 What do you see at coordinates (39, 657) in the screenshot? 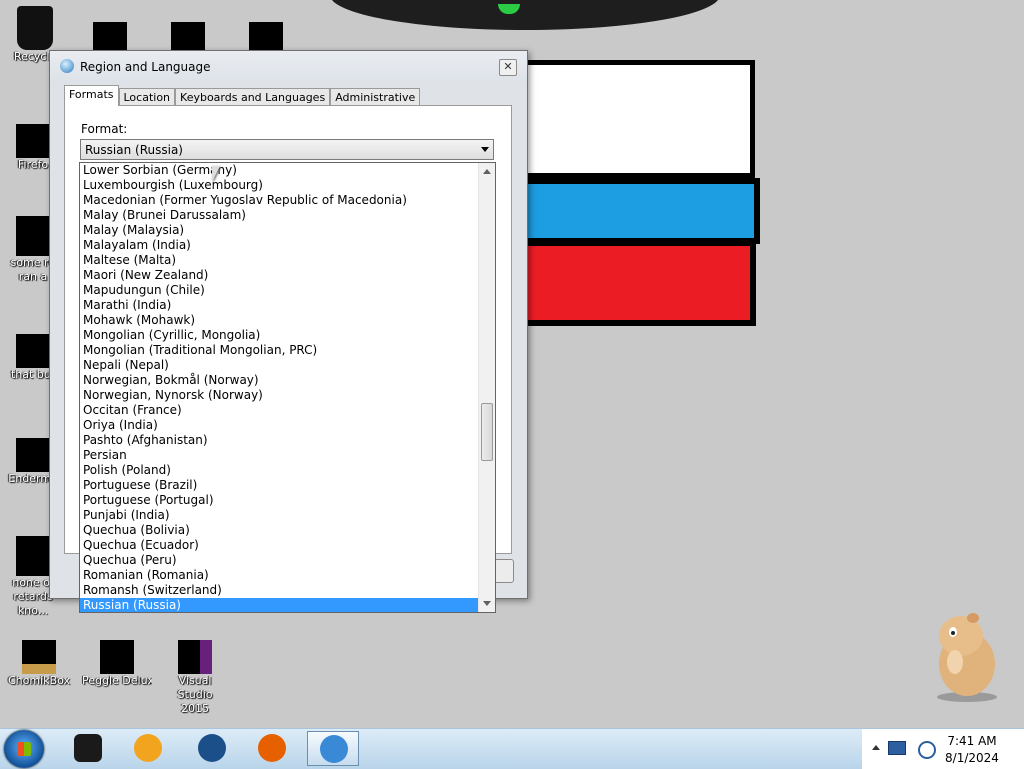
I see `chomikbox-icon` at bounding box center [39, 657].